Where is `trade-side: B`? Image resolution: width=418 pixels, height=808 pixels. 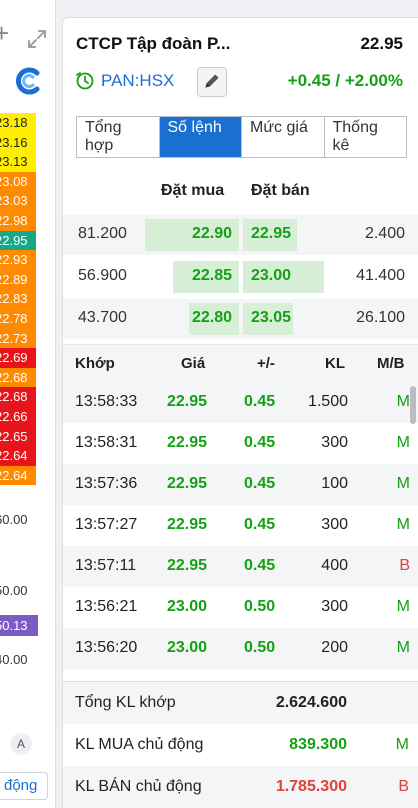
trade-side: B is located at coordinates (404, 565).